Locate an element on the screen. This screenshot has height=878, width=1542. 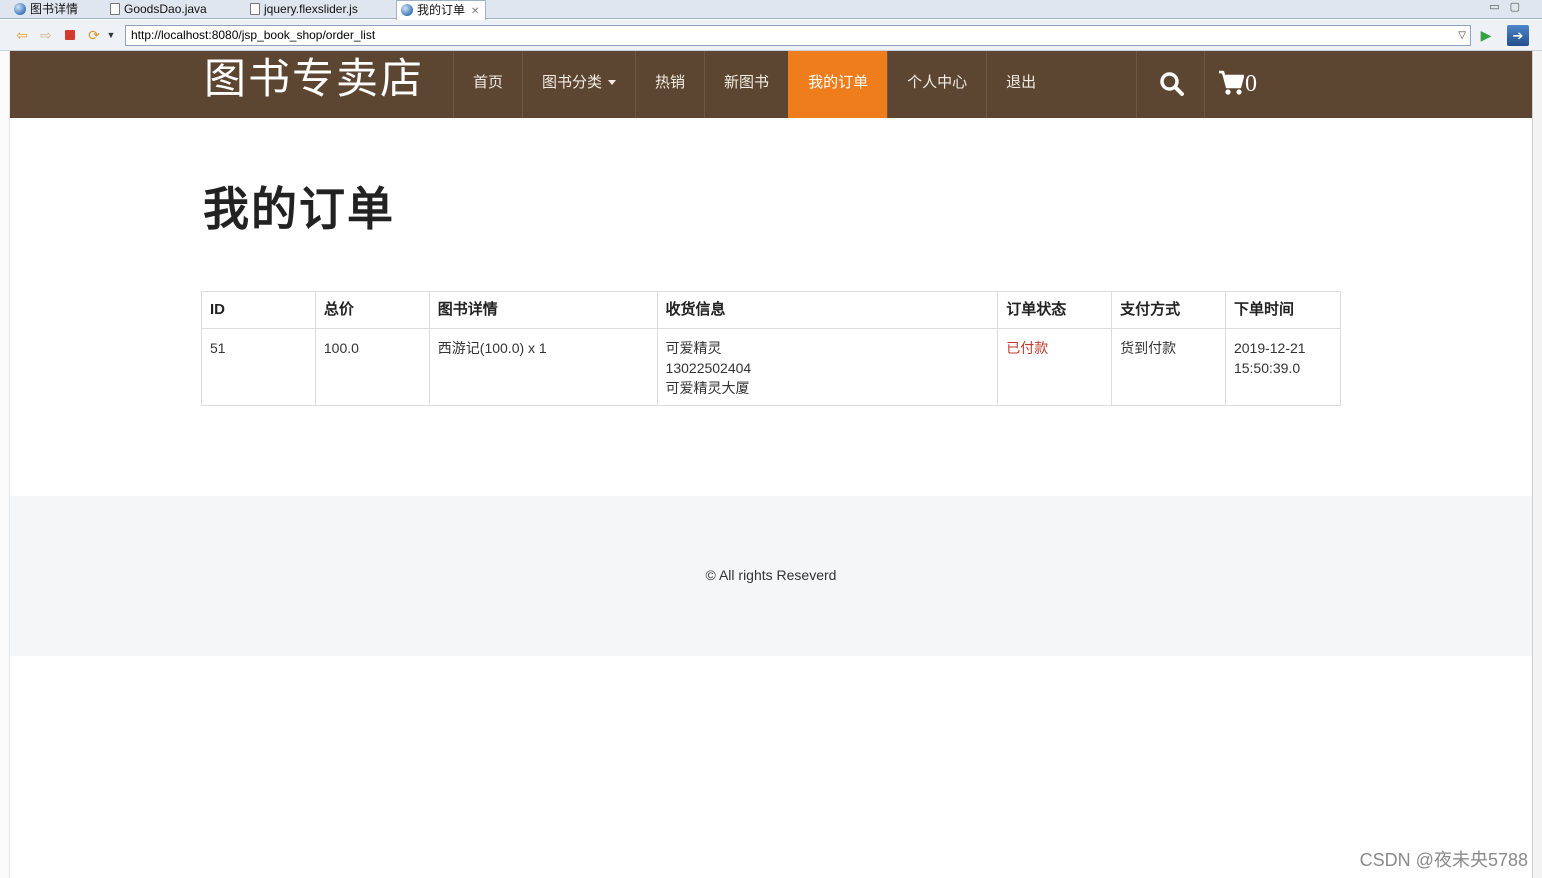
header-books: 图书详情 is located at coordinates (543, 310).